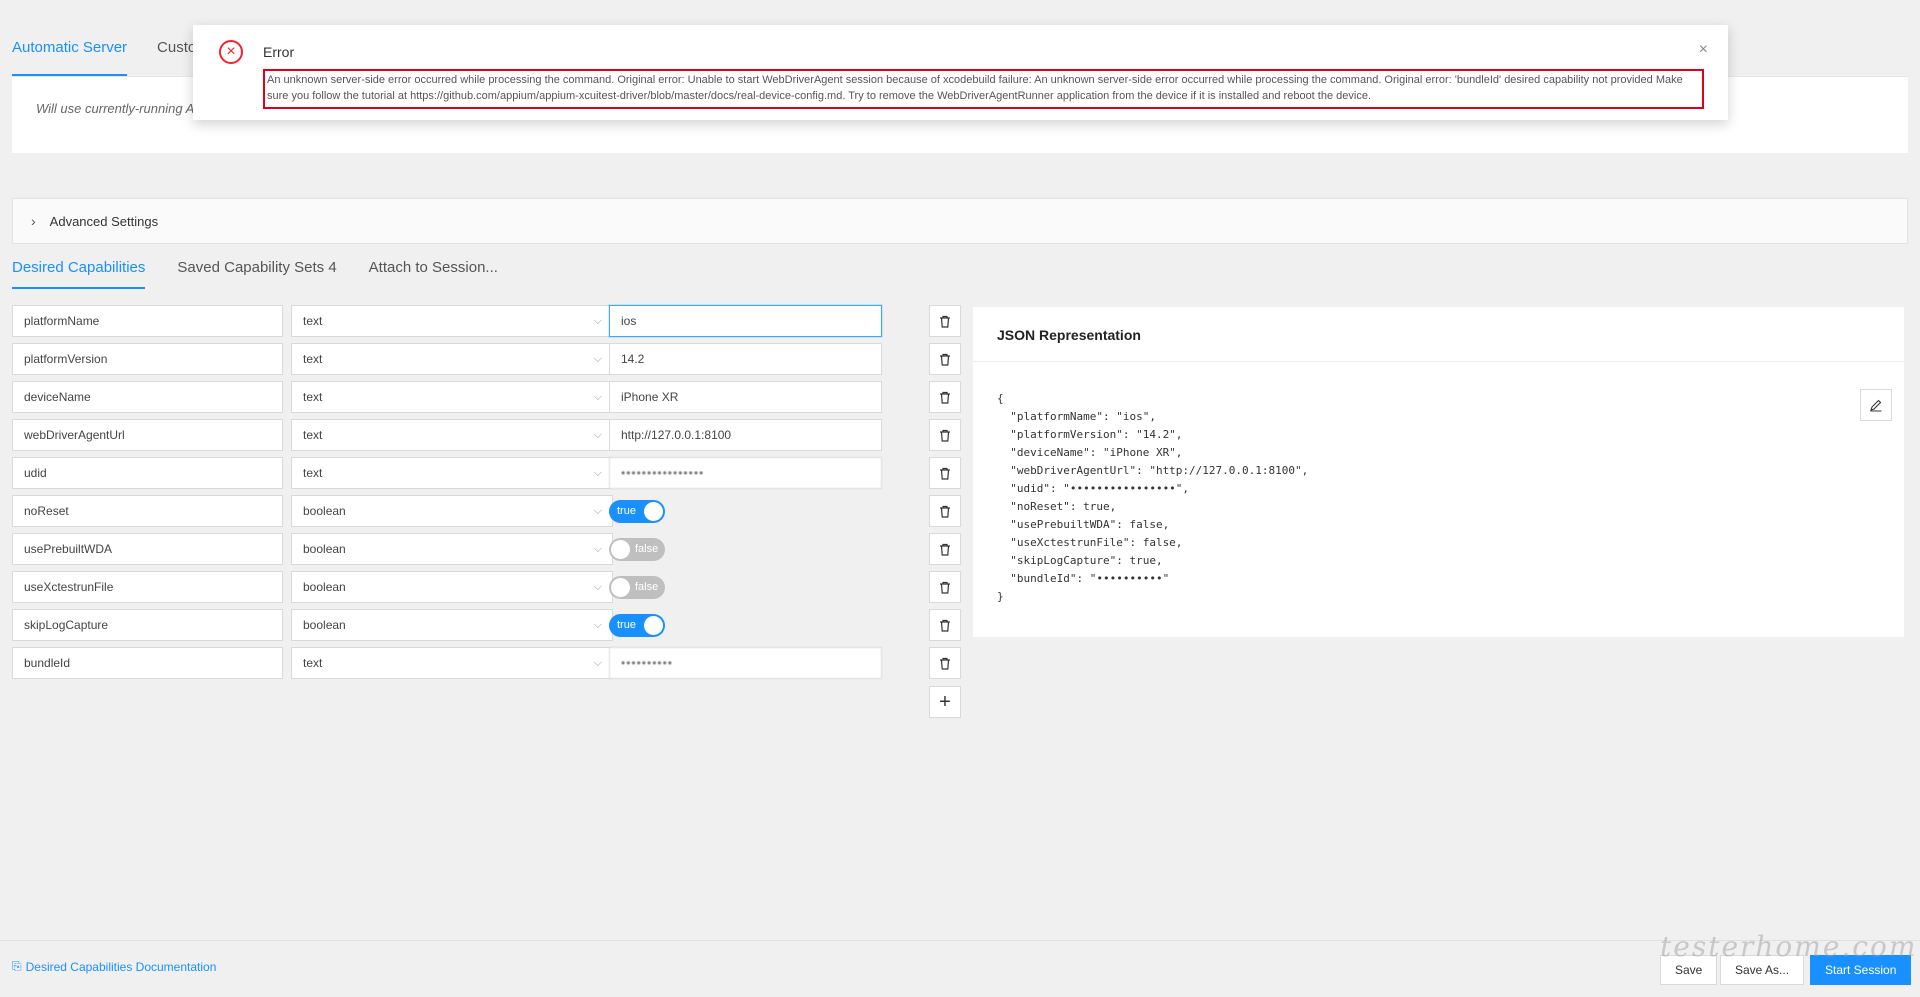 This screenshot has height=997, width=1920. Describe the element at coordinates (1861, 970) in the screenshot. I see `start-session-button: Start Session` at that location.